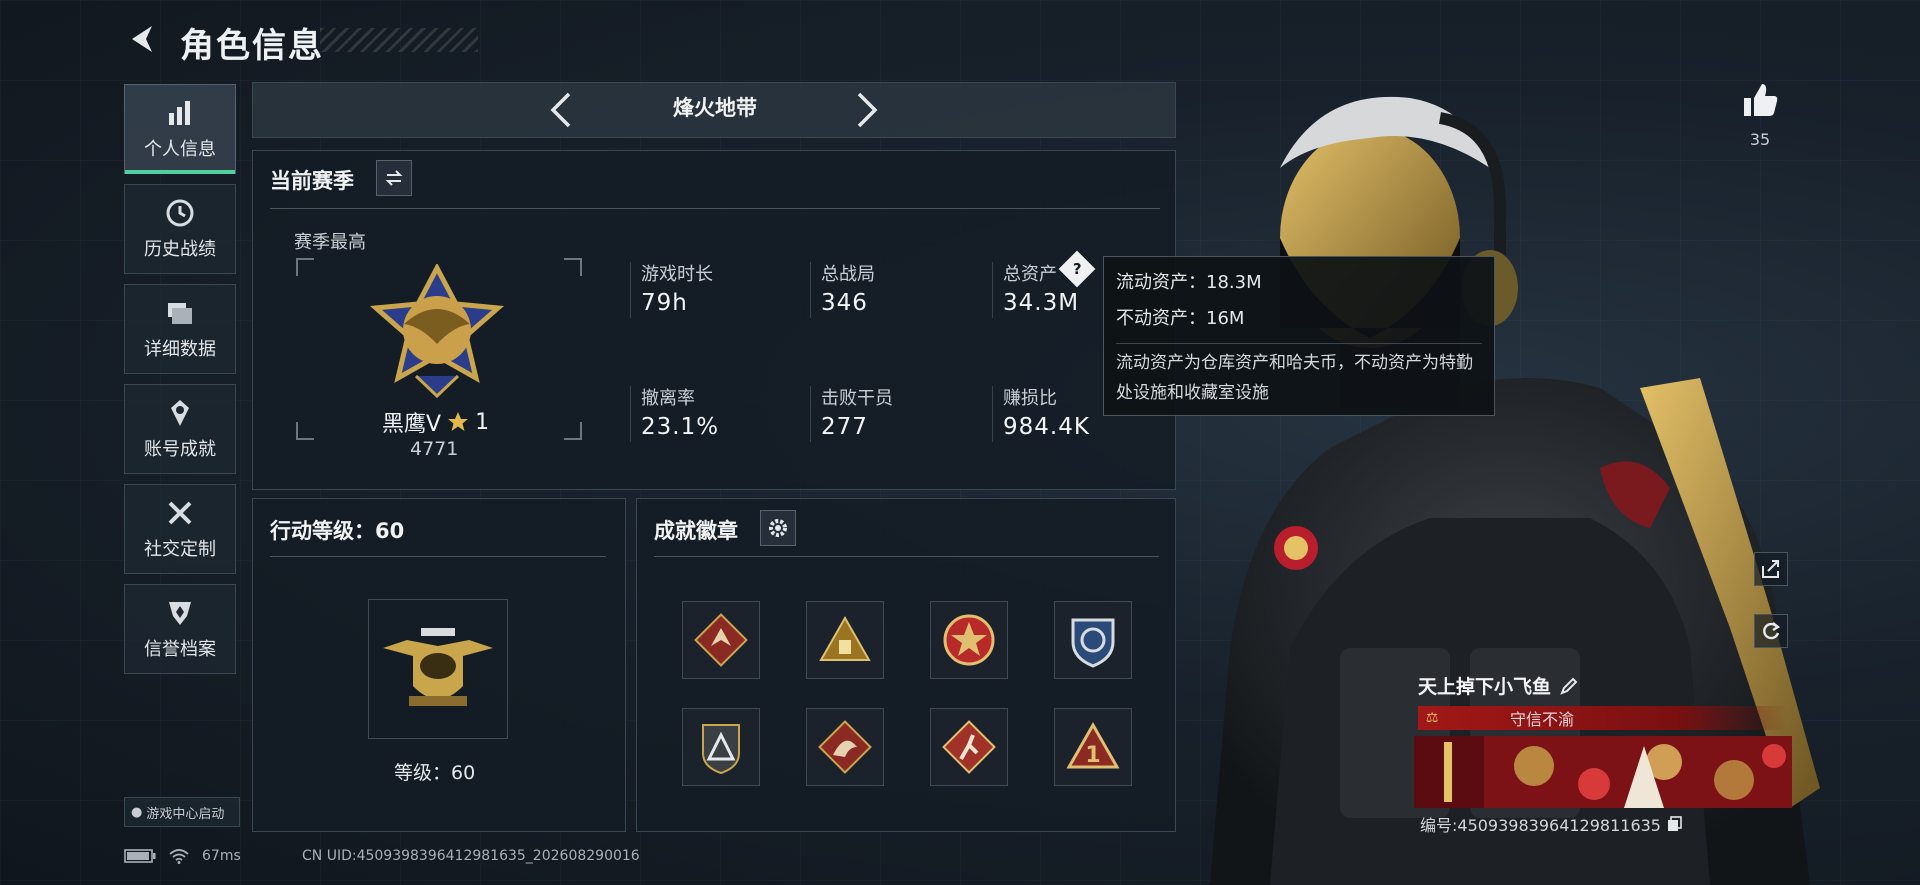 This screenshot has width=1920, height=885. Describe the element at coordinates (1569, 686) in the screenshot. I see `edit-icon` at that location.